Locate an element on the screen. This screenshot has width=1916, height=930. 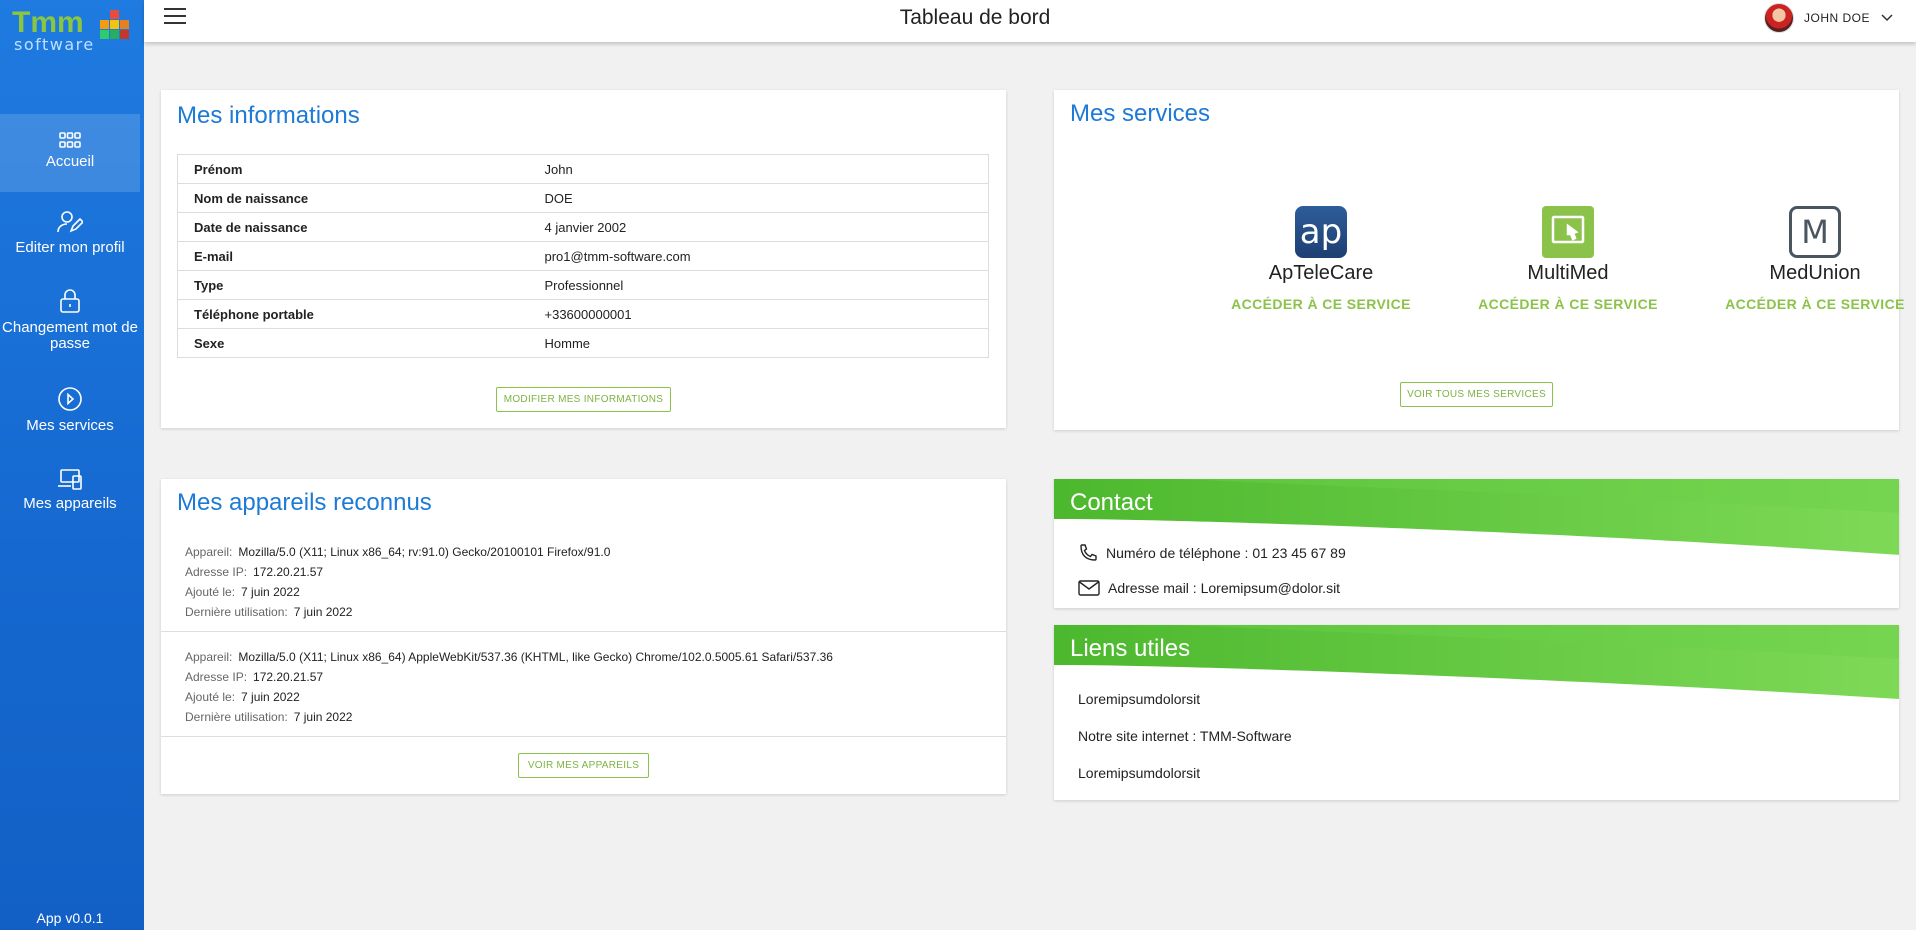
user-name: JOHN DOE is located at coordinates (1836, 18).